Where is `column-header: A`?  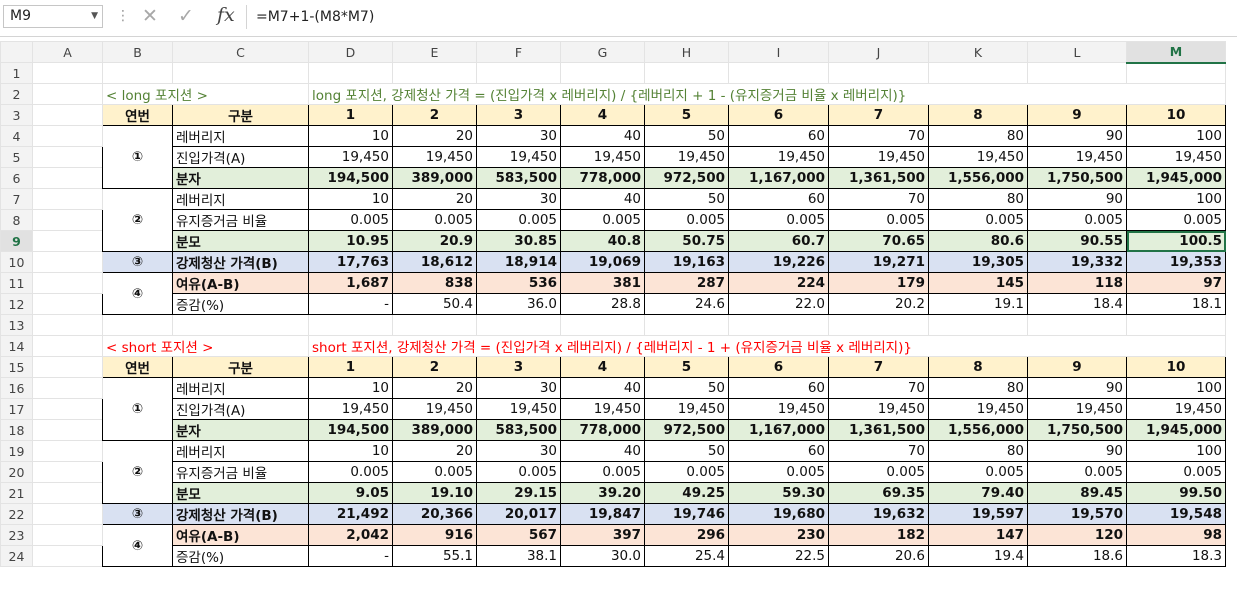 column-header: A is located at coordinates (67, 52).